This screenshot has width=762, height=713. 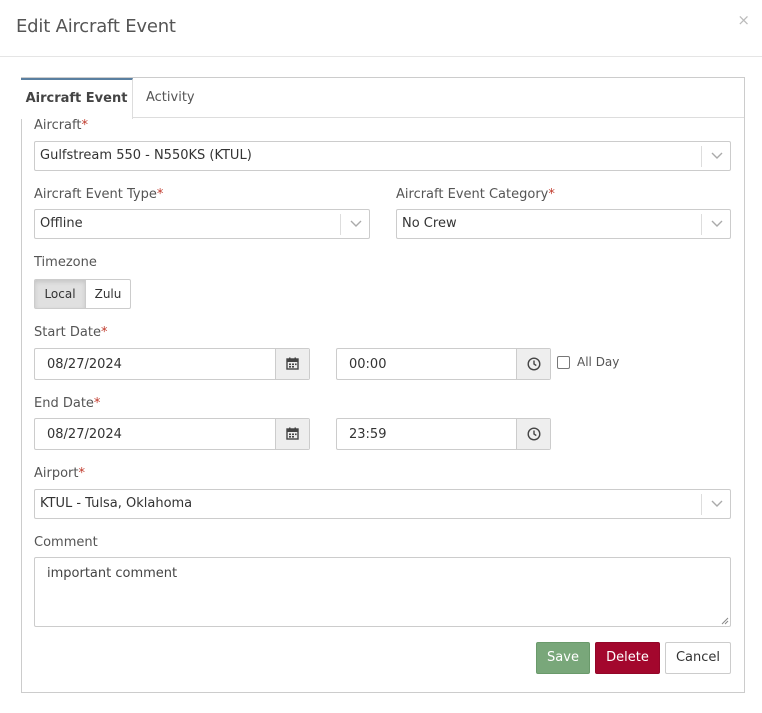 I want to click on end-date-input: 08/27/2024, so click(x=172, y=434).